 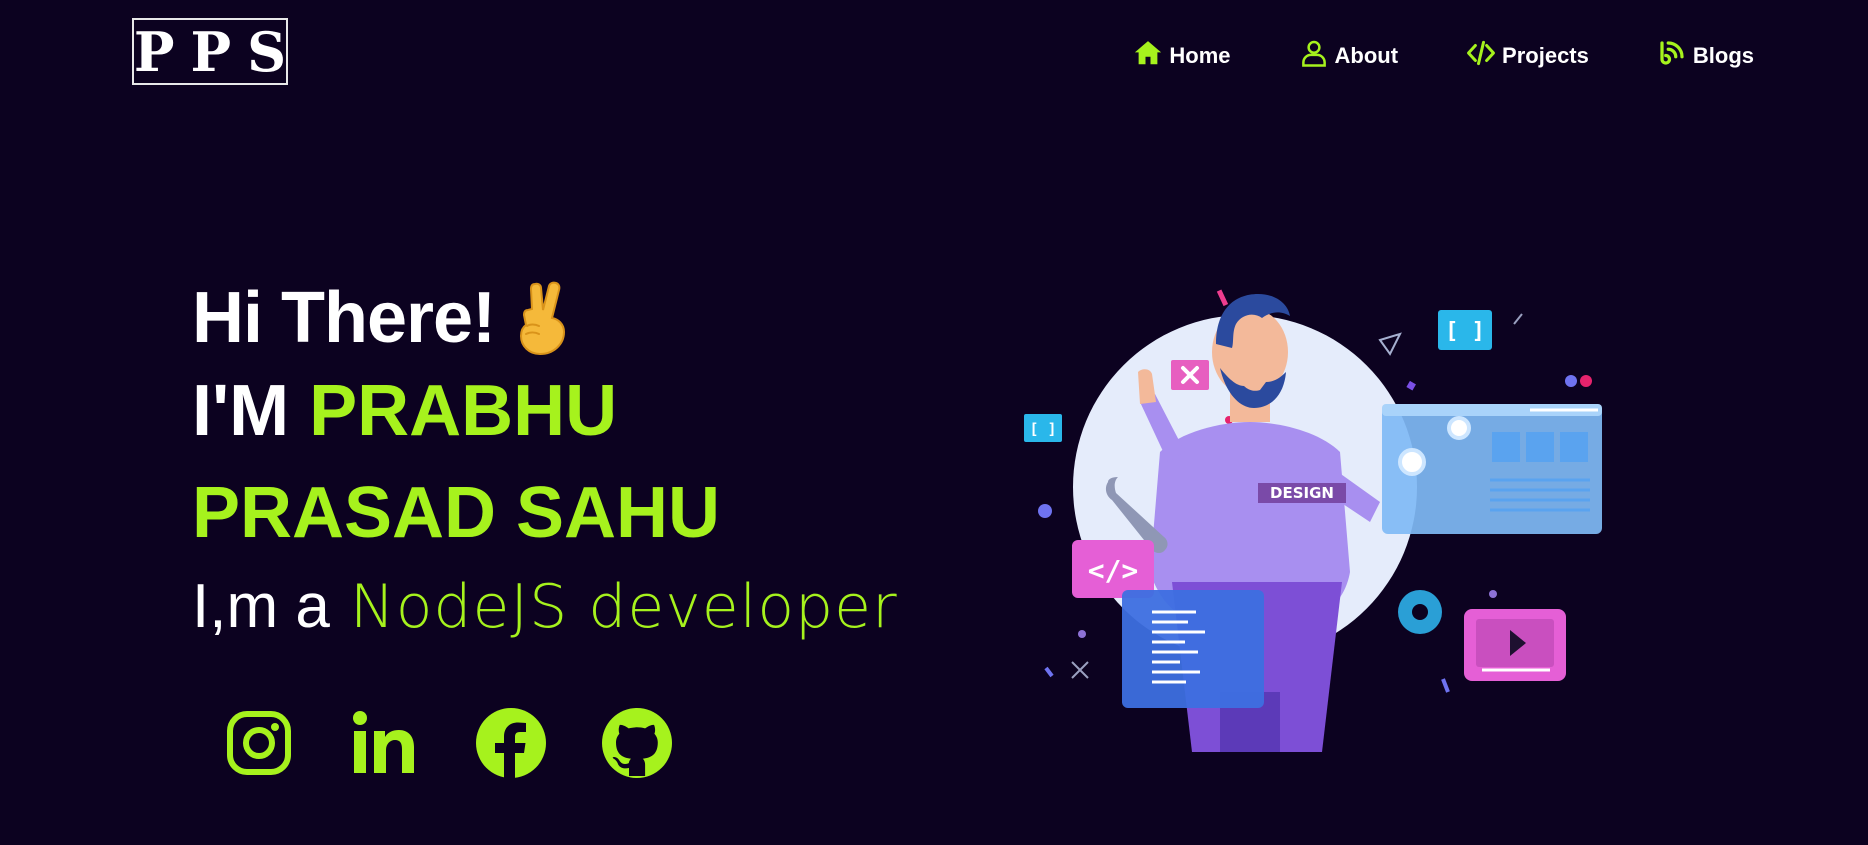 What do you see at coordinates (1672, 56) in the screenshot?
I see `rss-icon` at bounding box center [1672, 56].